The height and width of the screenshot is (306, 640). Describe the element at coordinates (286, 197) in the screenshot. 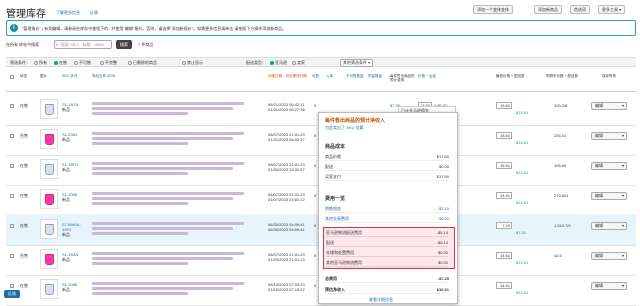

I see `row-date: 06/07/2023 21:01:23 01/07/2023 23:01:22` at that location.